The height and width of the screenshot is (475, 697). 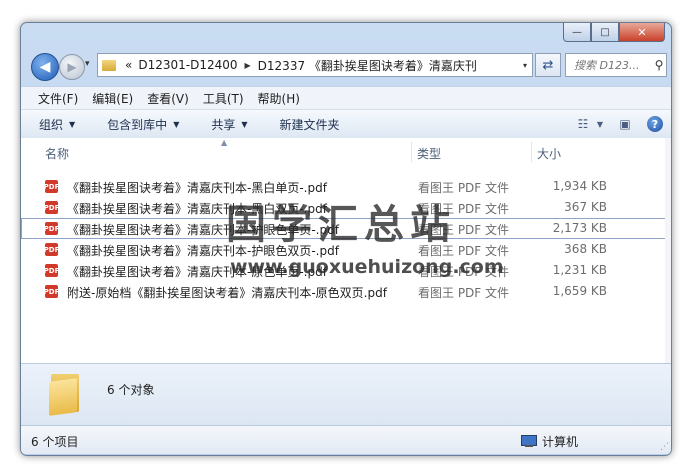 I want to click on menu-edit: 编辑(E), so click(x=112, y=98).